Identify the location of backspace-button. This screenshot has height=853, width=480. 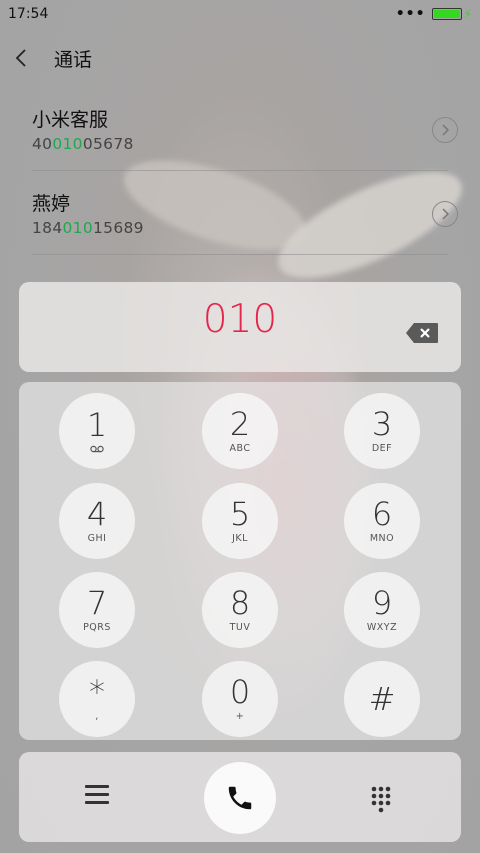
(422, 333).